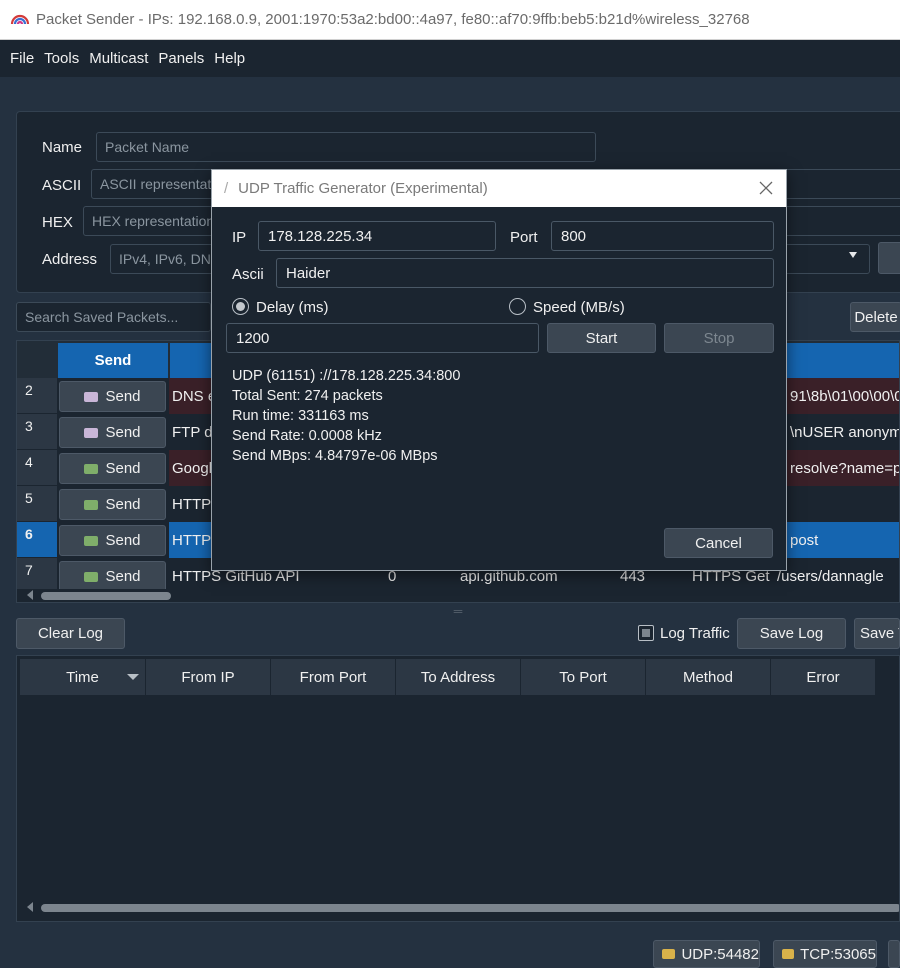  I want to click on start-button: Start, so click(601, 338).